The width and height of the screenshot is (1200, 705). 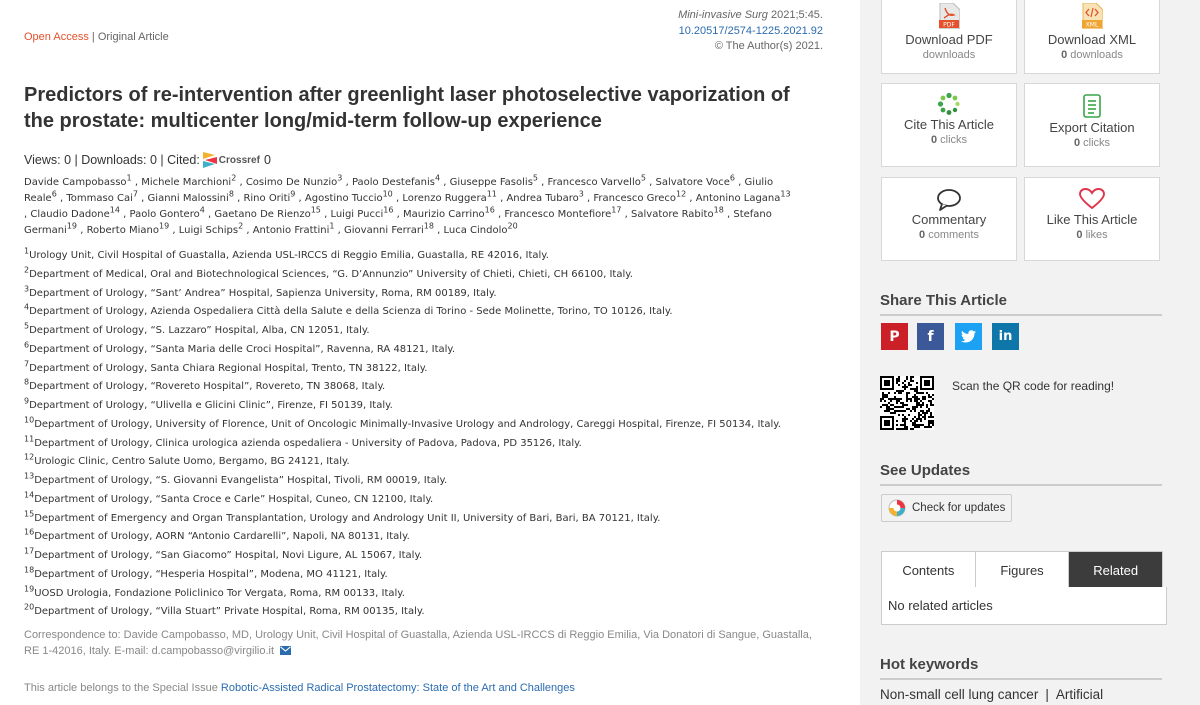 I want to click on author-name: Luca Cindolo, so click(x=475, y=230).